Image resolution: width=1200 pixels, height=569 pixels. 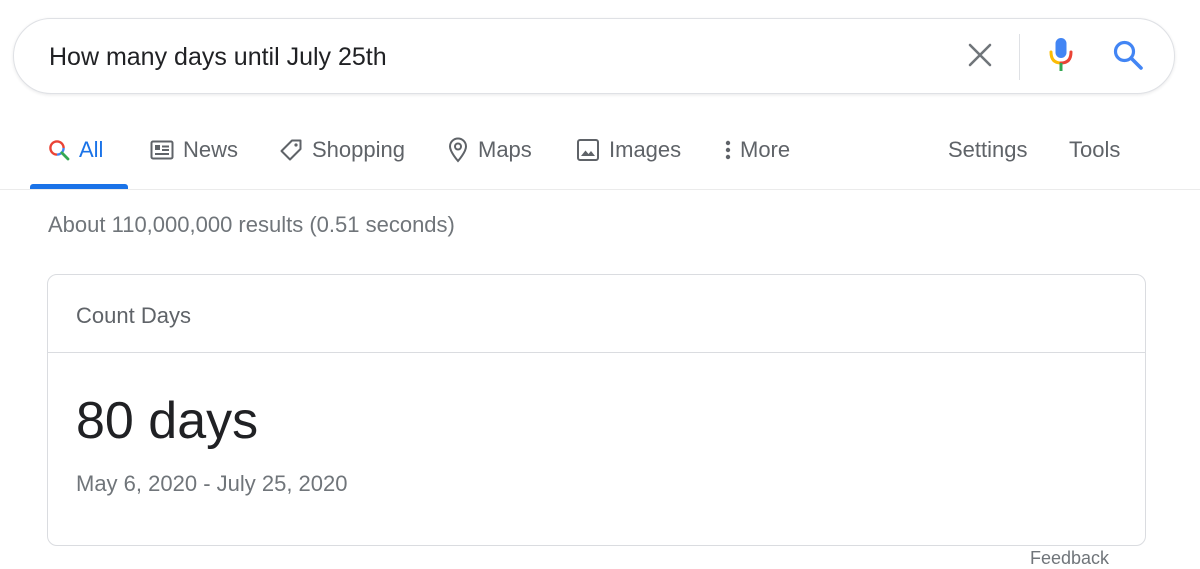 I want to click on search-box, so click(x=594, y=56).